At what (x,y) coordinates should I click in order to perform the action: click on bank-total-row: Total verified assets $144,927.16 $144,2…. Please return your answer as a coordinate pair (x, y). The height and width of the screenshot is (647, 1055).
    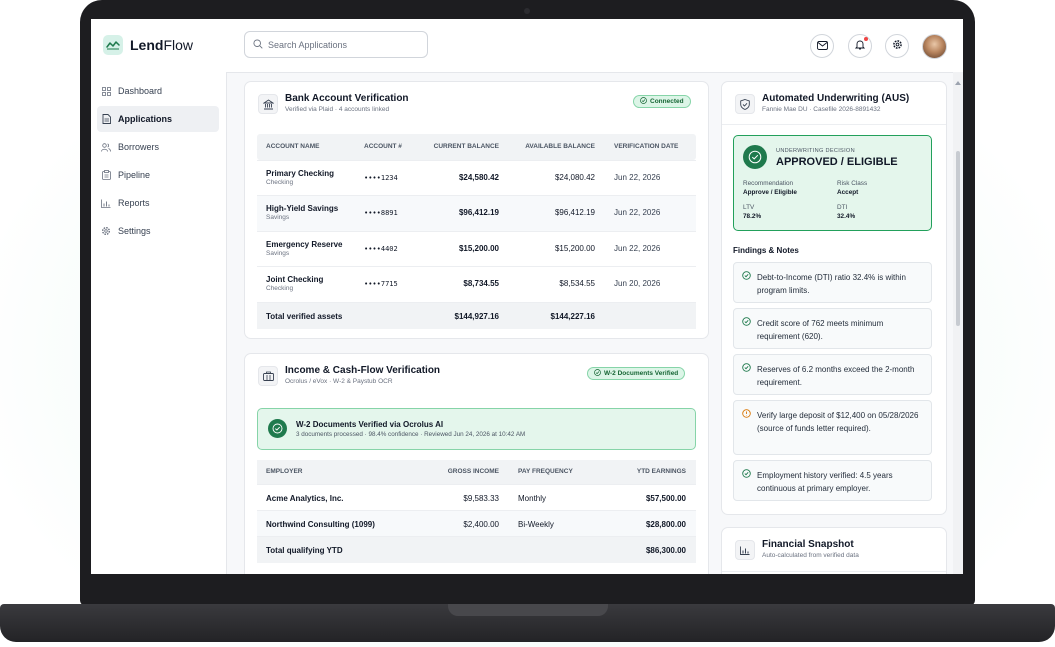
    Looking at the image, I should click on (476, 315).